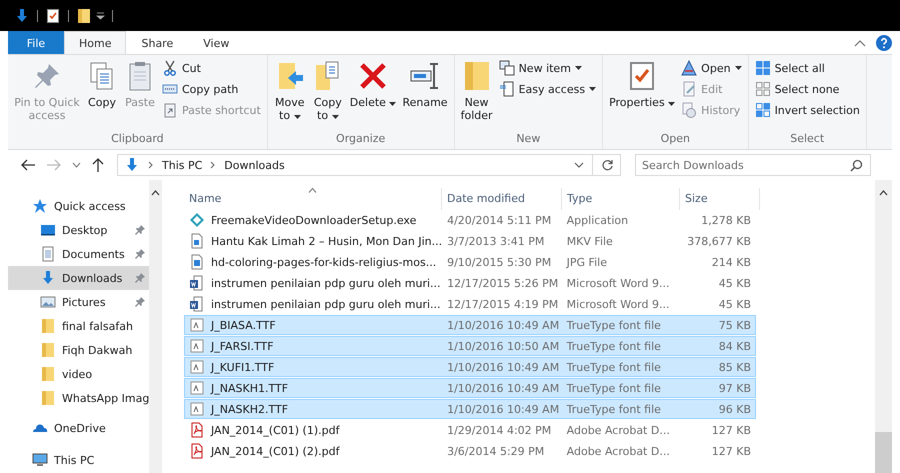 Image resolution: width=900 pixels, height=473 pixels. What do you see at coordinates (726, 220) in the screenshot?
I see `size-cell-text: 1,278 KB` at bounding box center [726, 220].